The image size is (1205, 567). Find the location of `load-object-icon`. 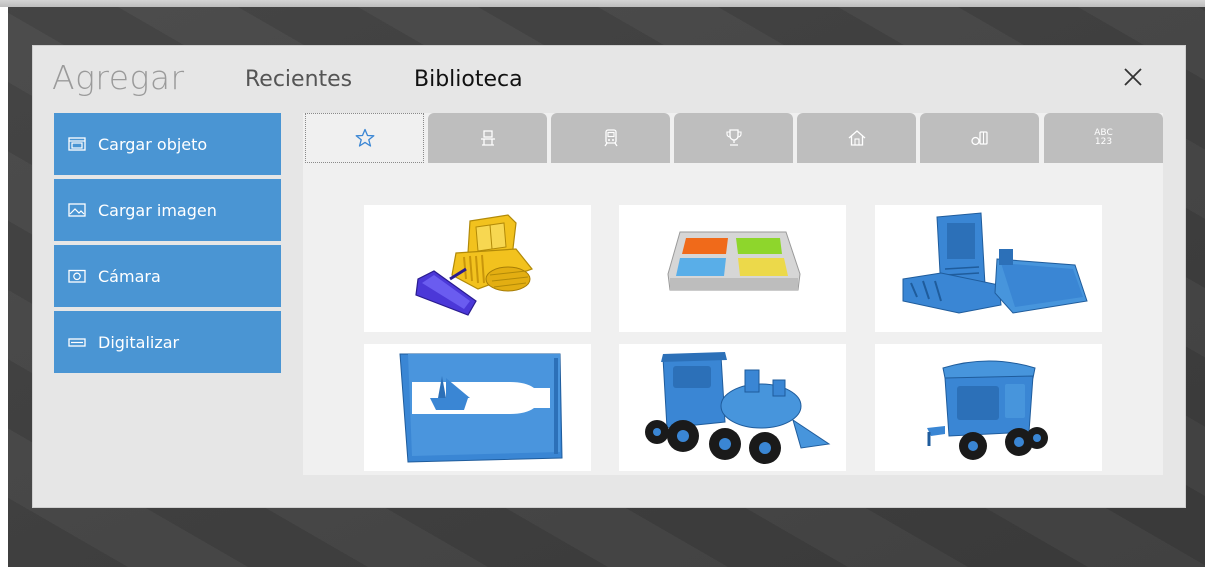

load-object-icon is located at coordinates (77, 144).